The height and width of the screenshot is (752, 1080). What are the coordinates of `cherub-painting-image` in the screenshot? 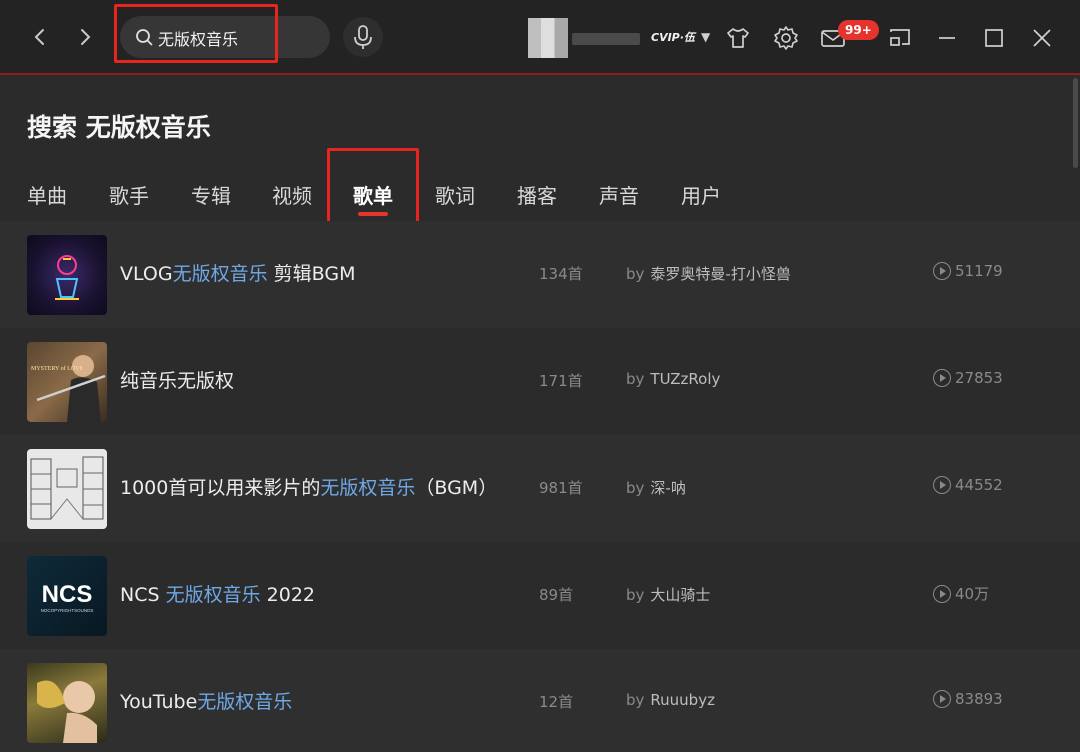 It's located at (67, 711).